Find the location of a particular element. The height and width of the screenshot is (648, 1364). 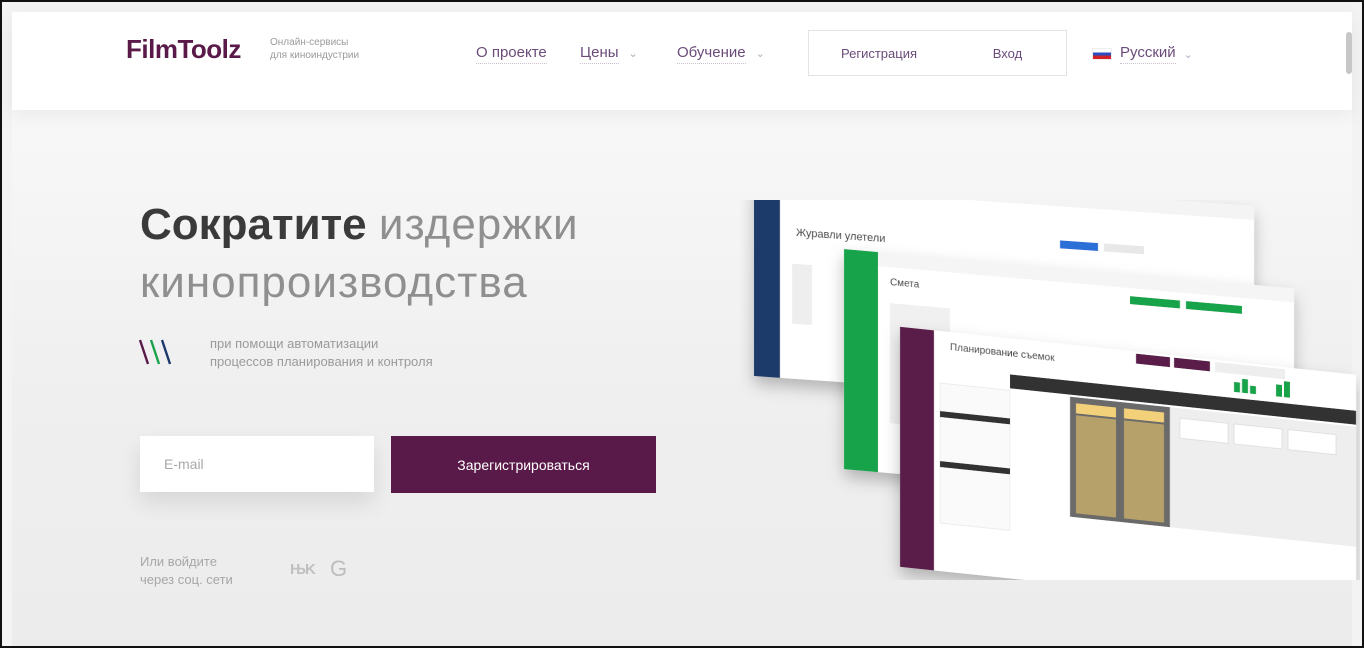

russia-flag-icon is located at coordinates (1102, 54).